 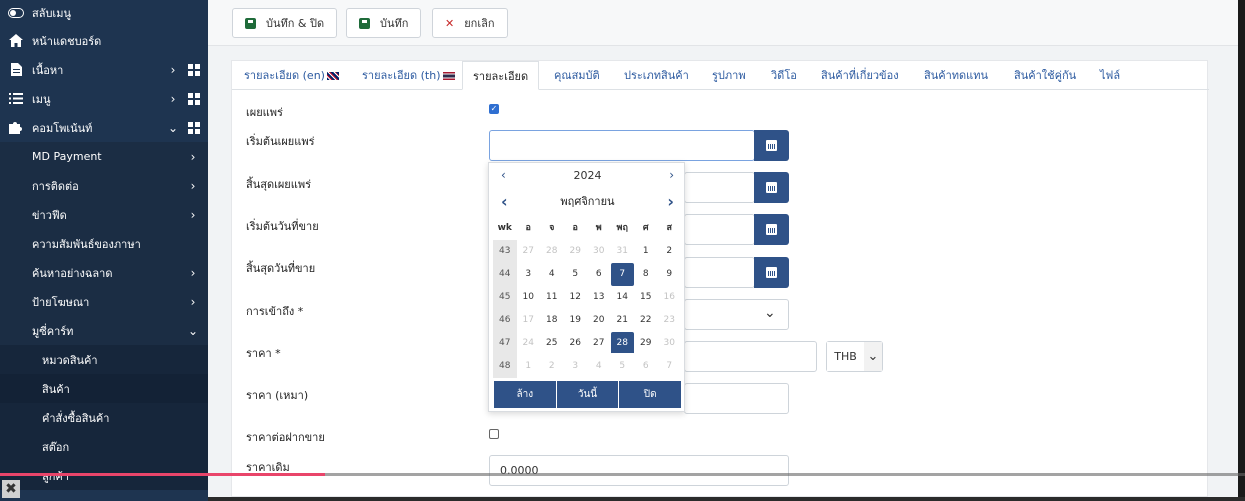 What do you see at coordinates (729, 75) in the screenshot?
I see `tab-images: รูปภาพ` at bounding box center [729, 75].